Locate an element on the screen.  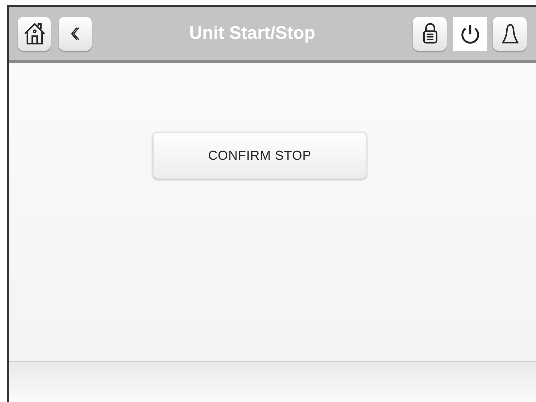
home-button is located at coordinates (34, 33).